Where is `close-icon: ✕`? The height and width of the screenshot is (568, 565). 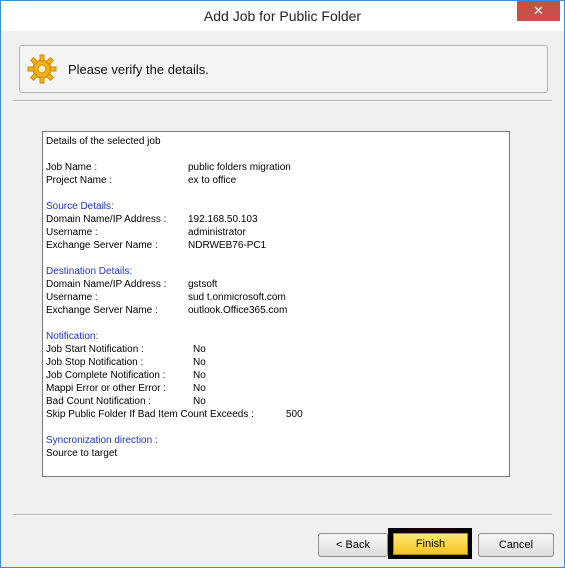
close-icon: ✕ is located at coordinates (538, 10).